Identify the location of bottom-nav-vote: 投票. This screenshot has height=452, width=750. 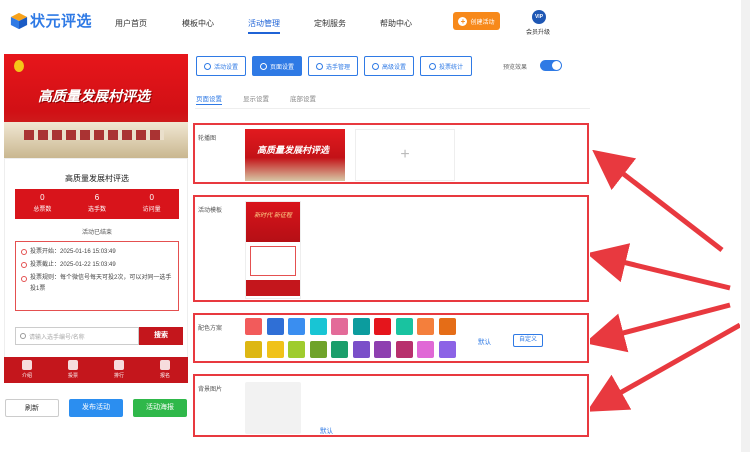
(73, 370).